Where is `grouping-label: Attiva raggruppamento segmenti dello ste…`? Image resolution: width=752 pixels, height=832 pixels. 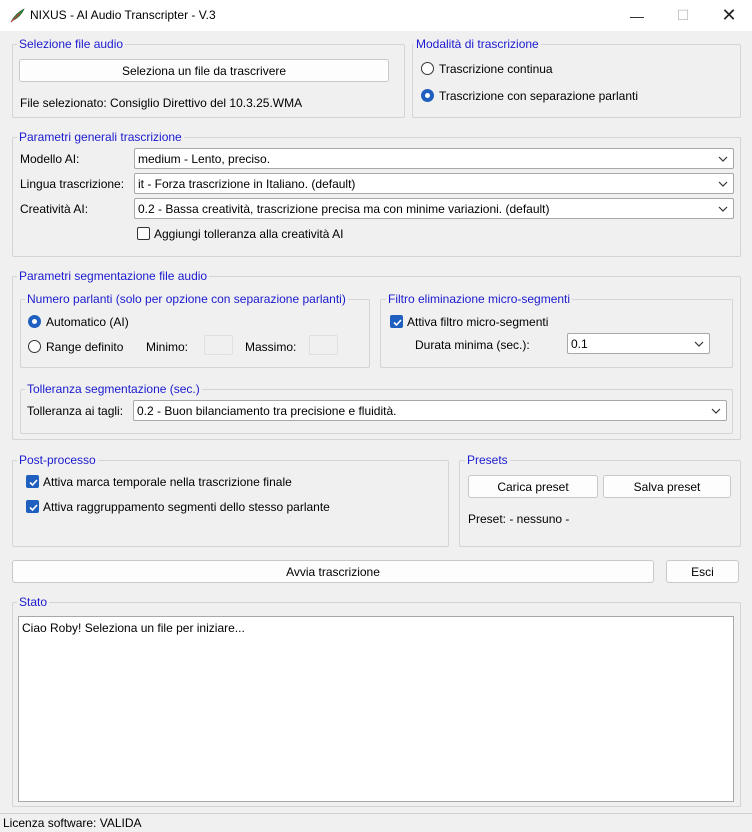
grouping-label: Attiva raggruppamento segmenti dello ste… is located at coordinates (186, 507).